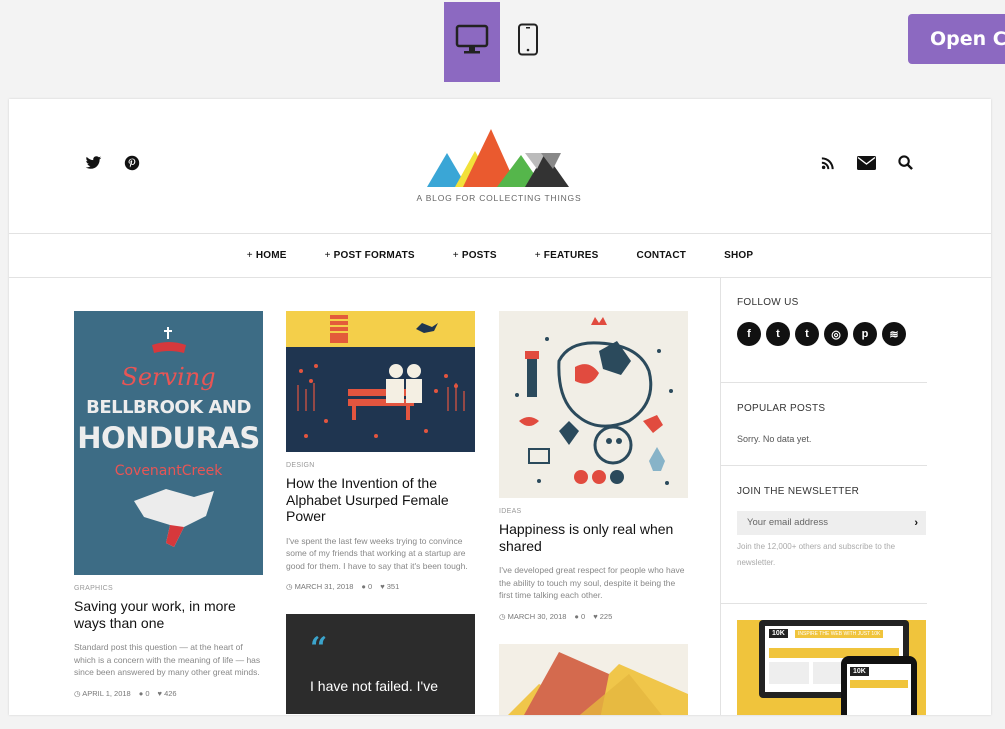 The image size is (1005, 729). Describe the element at coordinates (320, 586) in the screenshot. I see `date-meta: ◷ MARCH 31, 2018` at that location.